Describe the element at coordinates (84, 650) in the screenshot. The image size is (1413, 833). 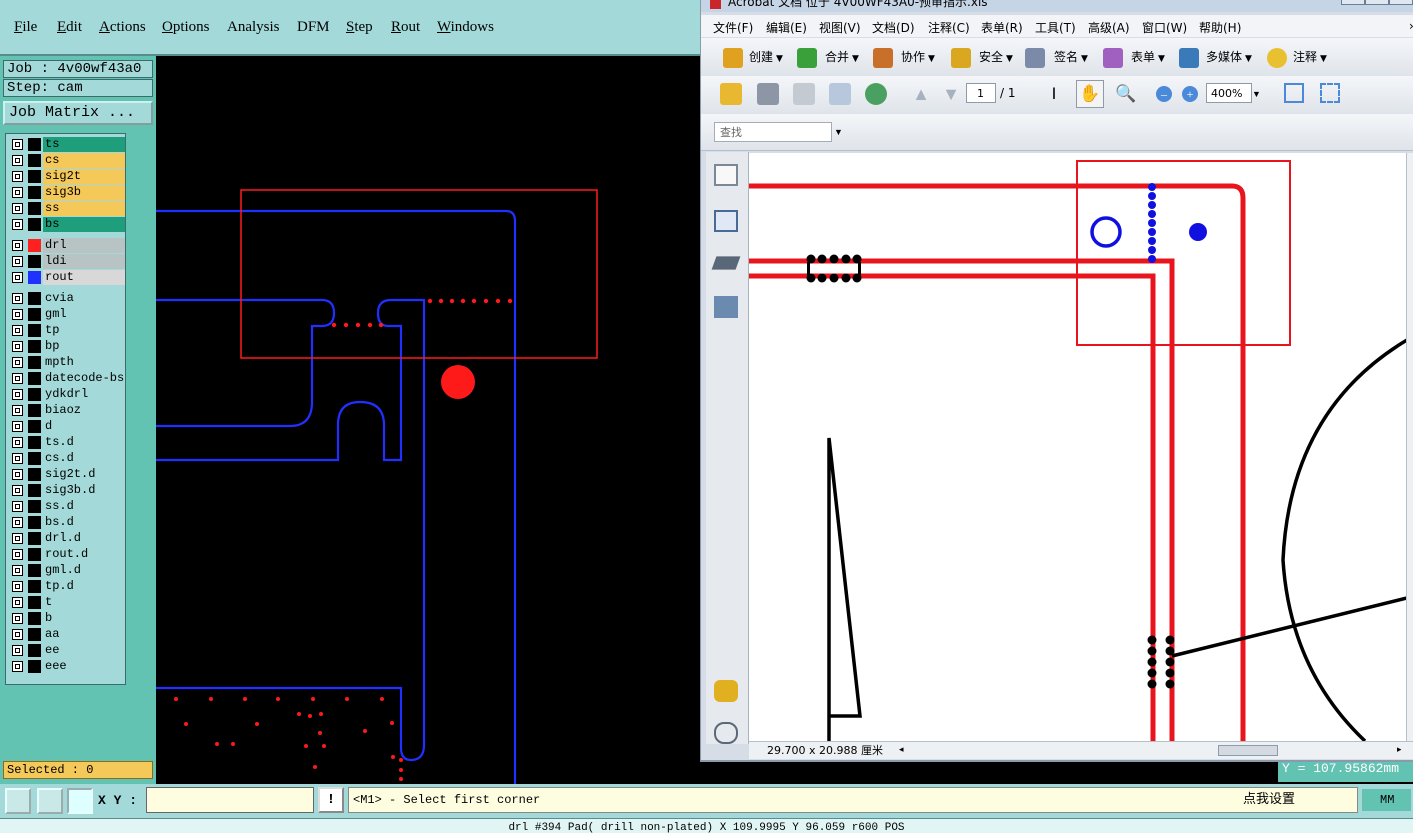
I see `layer-name: ee` at that location.